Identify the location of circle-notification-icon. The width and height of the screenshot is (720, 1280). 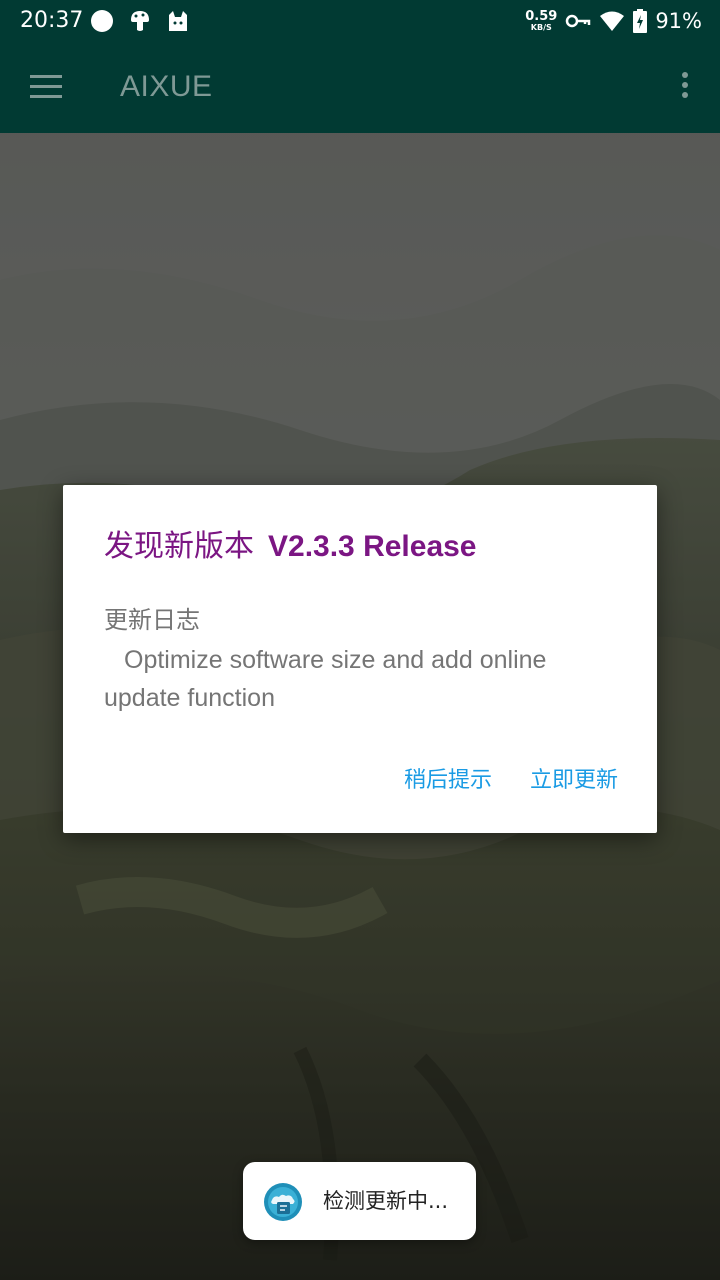
(102, 21).